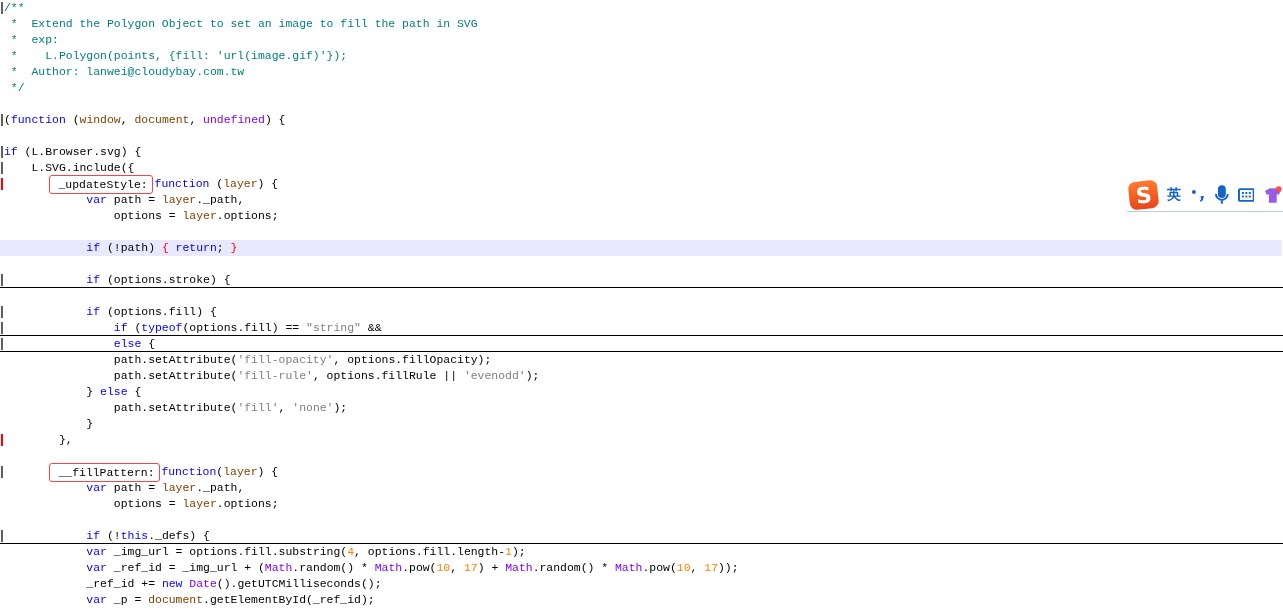  What do you see at coordinates (302, 360) in the screenshot?
I see `code-text: path.setAttribute('fill-opacity', options.fillOpacity);` at bounding box center [302, 360].